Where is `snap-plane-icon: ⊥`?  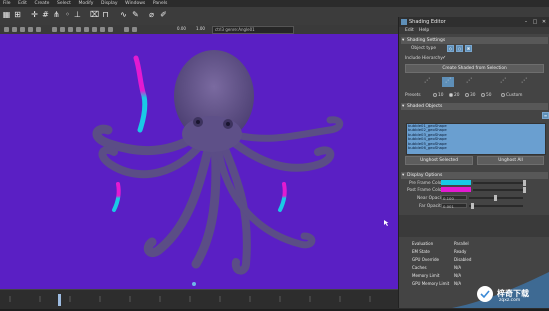
snap-plane-icon: ⊥ is located at coordinates (77, 15).